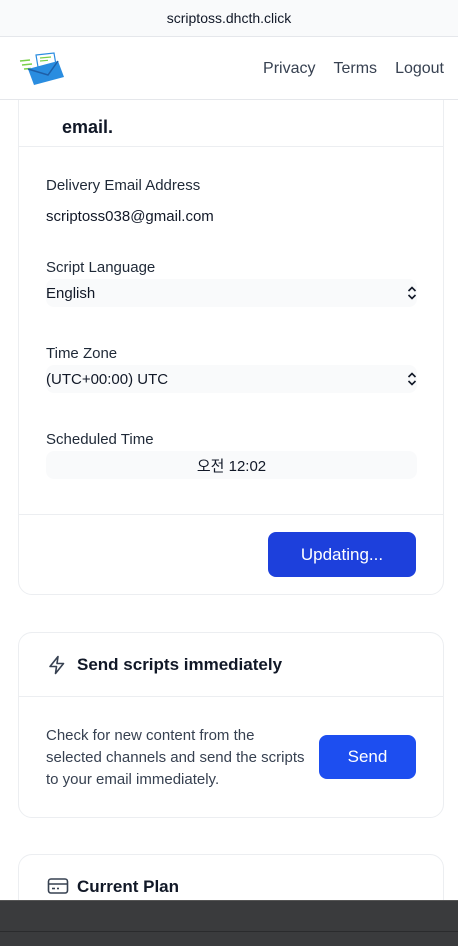 The image size is (458, 946). What do you see at coordinates (419, 69) in the screenshot?
I see `nav-logout-link: Logout` at bounding box center [419, 69].